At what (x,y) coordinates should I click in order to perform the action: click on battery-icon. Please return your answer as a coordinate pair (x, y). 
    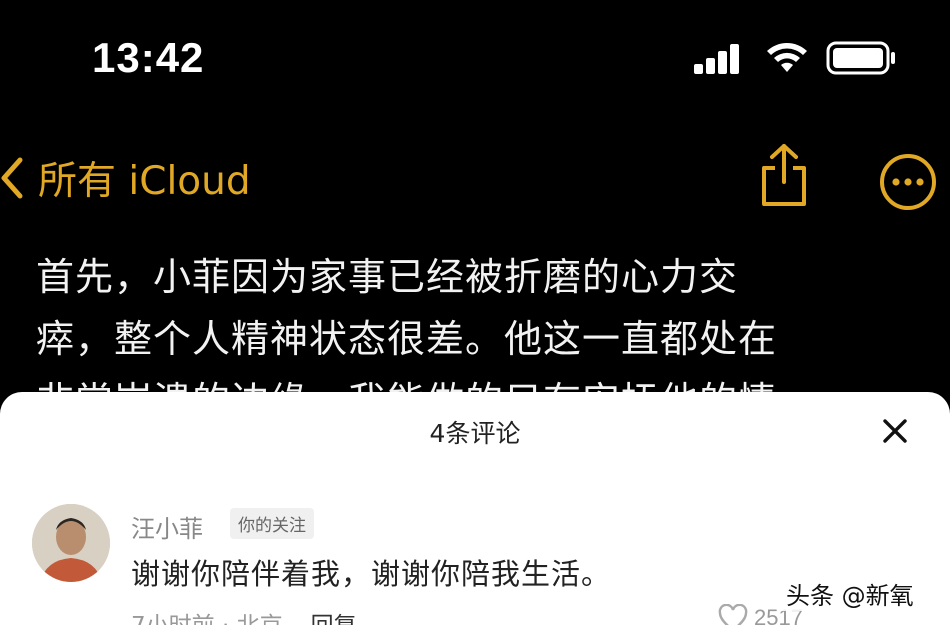
    Looking at the image, I should click on (860, 58).